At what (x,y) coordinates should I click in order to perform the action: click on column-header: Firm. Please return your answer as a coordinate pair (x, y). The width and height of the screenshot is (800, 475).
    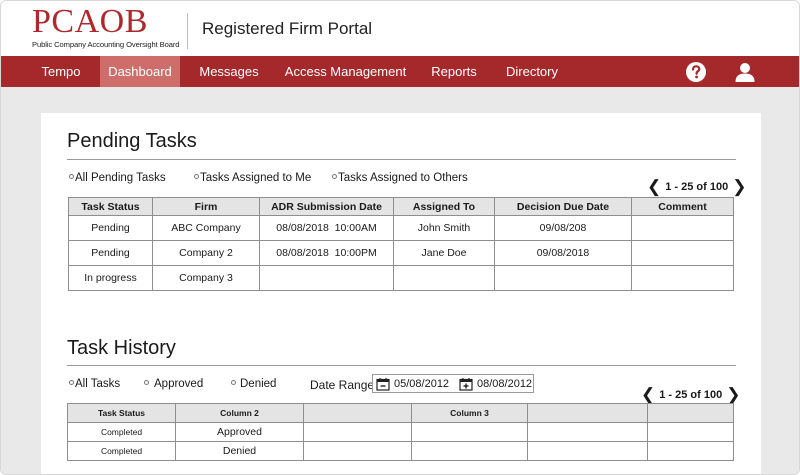
    Looking at the image, I should click on (206, 206).